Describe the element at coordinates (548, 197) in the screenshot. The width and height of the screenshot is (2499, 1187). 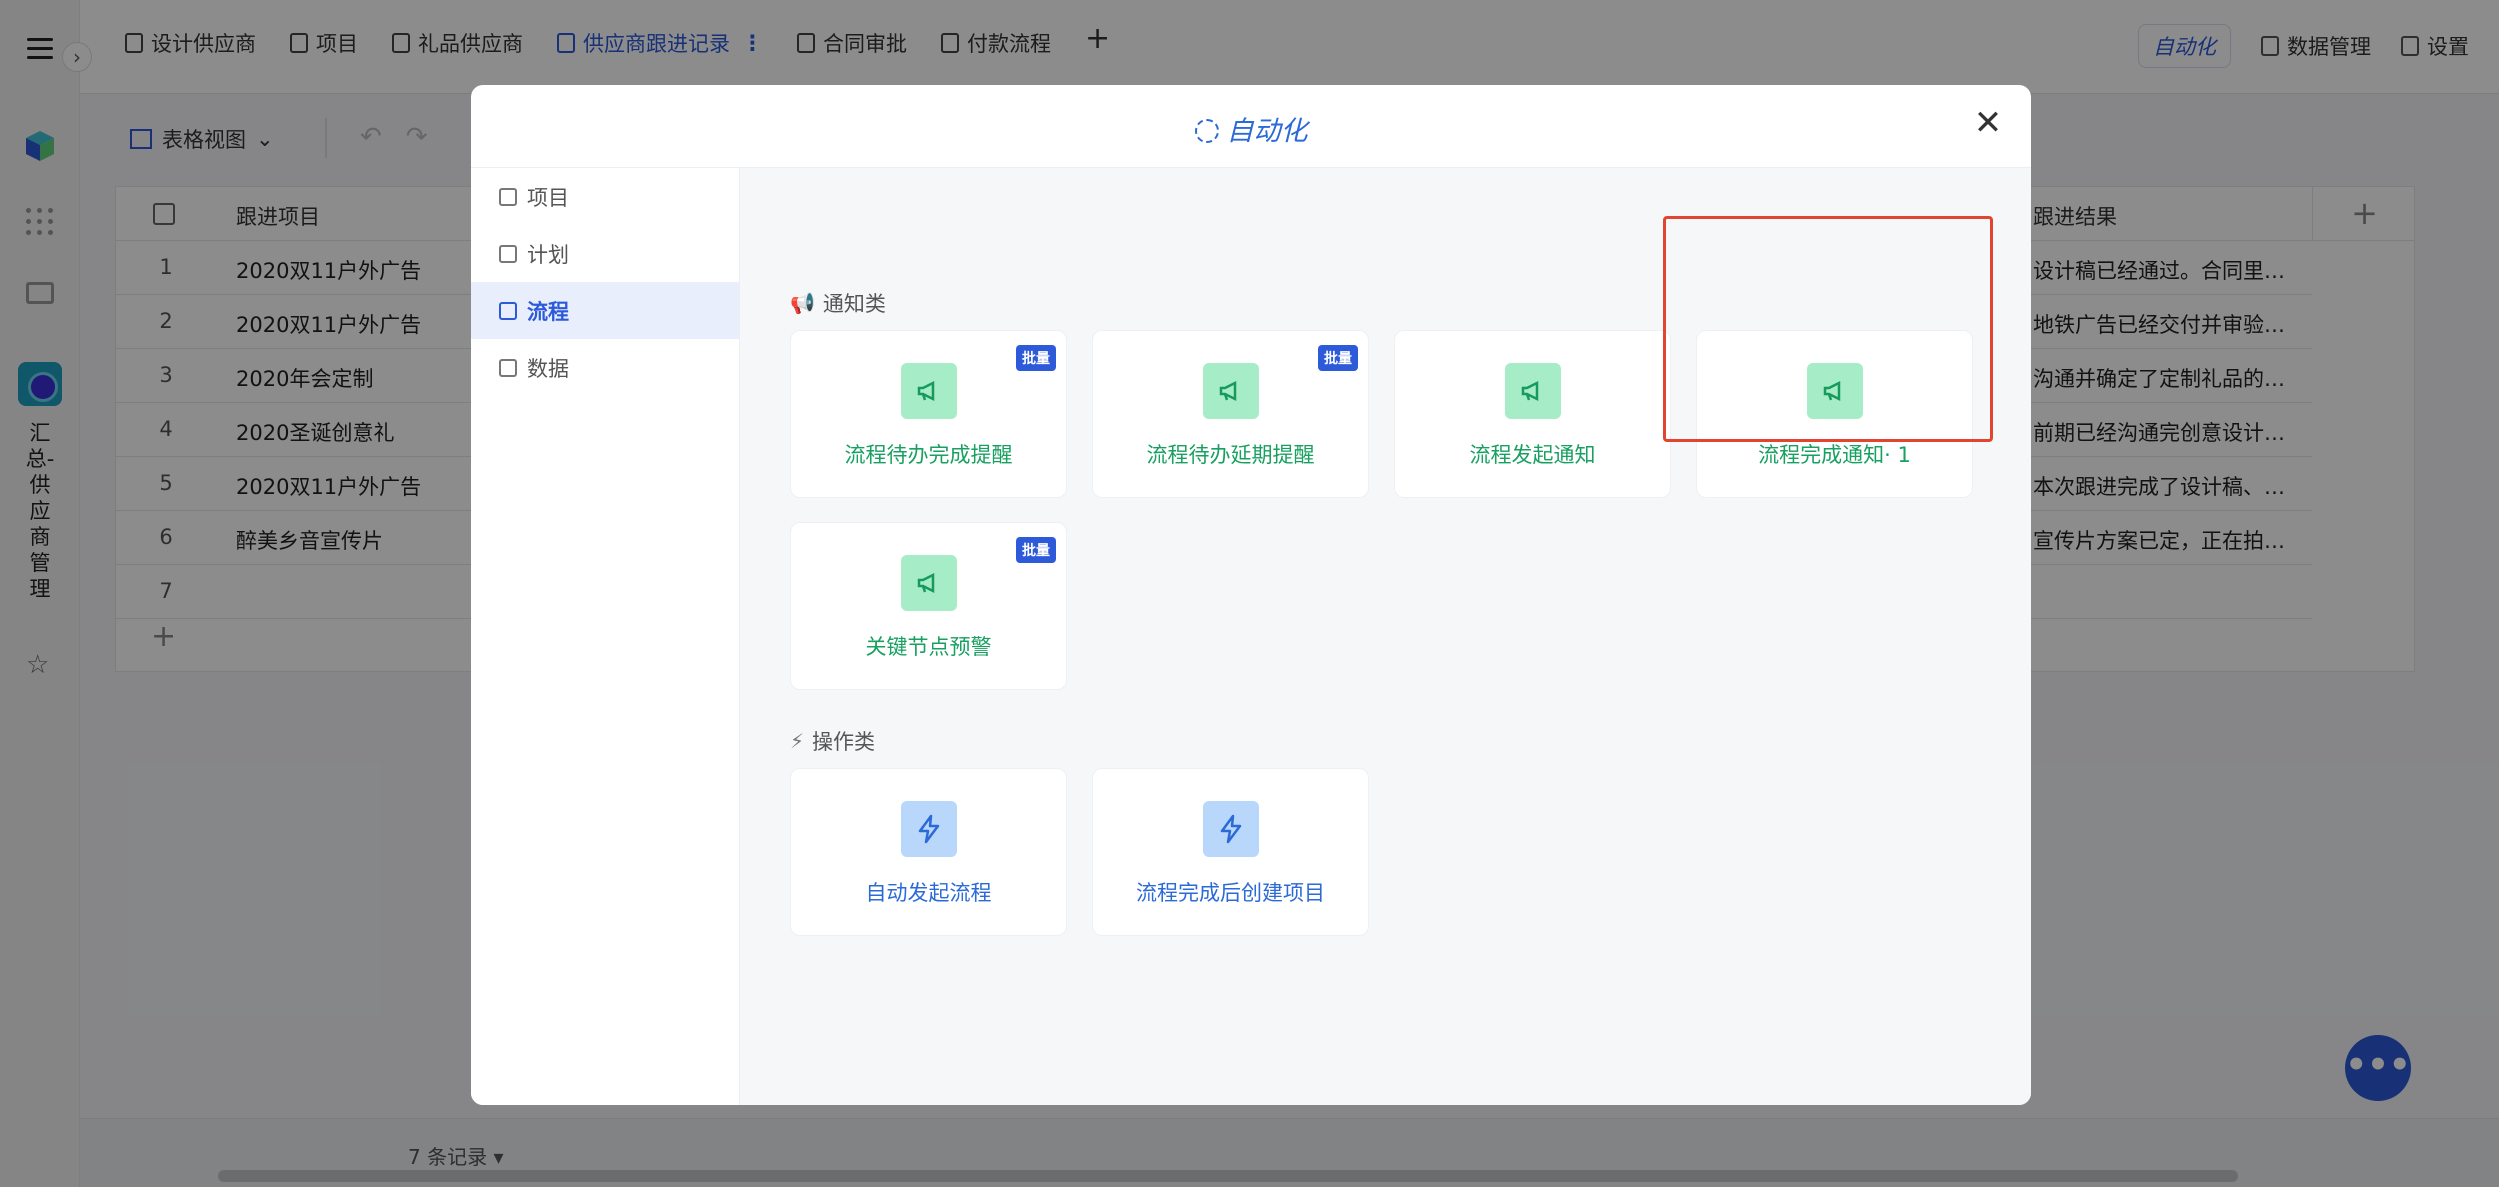
I see `nav-label: 项目` at that location.